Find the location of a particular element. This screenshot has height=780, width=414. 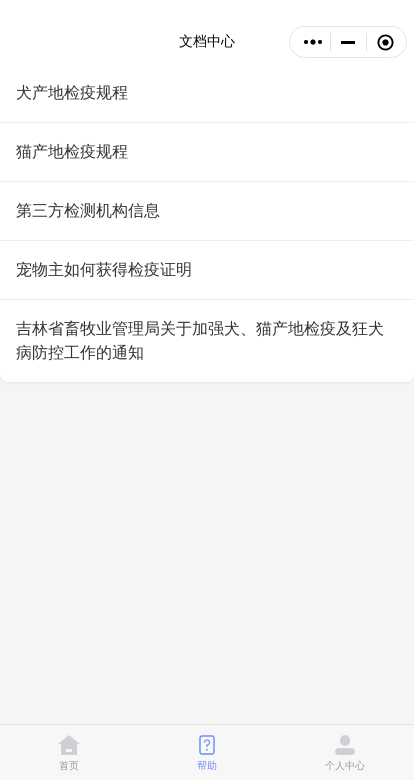

document-item: 猫产地检疫规程 is located at coordinates (207, 152).